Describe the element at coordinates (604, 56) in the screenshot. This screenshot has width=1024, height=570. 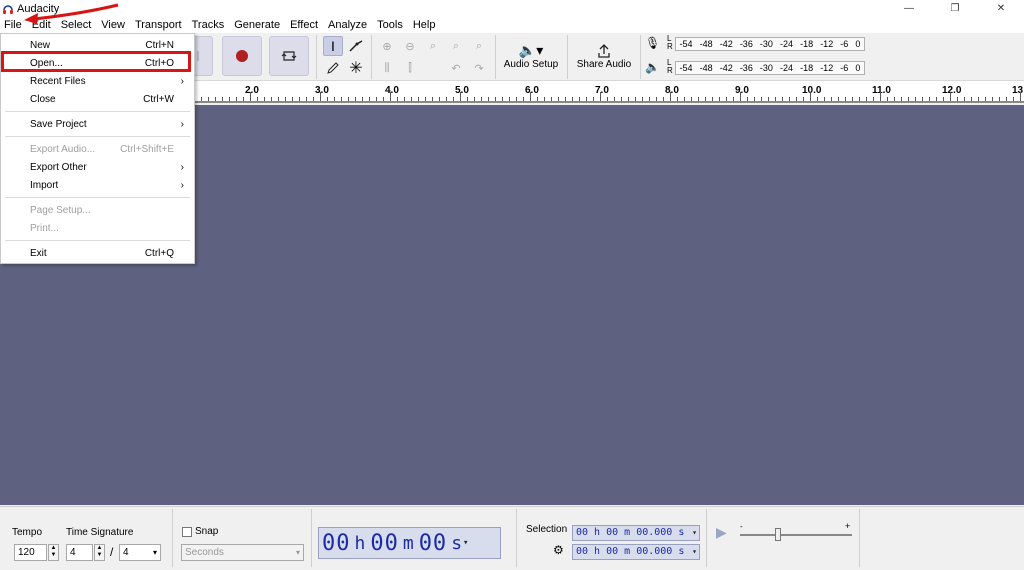
I see `share-audio-button: Share Audio` at that location.